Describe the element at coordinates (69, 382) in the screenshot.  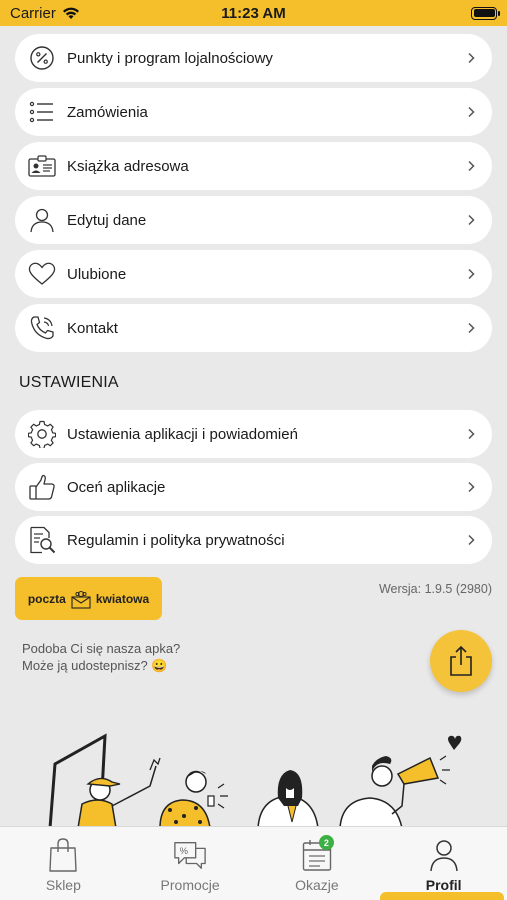
I see `settings-section-title: USTAWIENIA` at that location.